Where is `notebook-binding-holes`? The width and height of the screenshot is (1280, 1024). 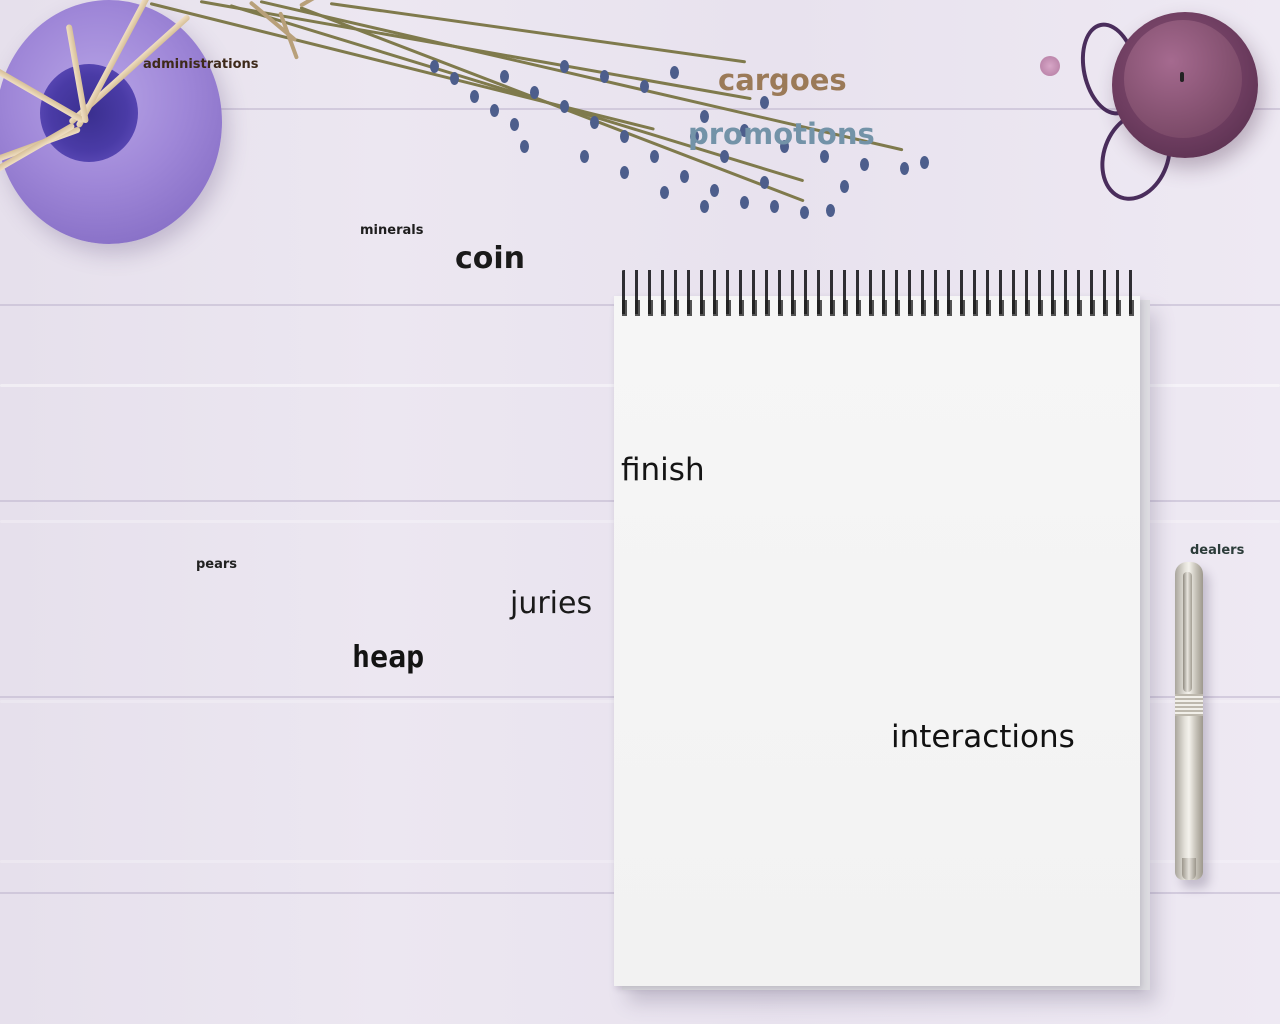 notebook-binding-holes is located at coordinates (879, 308).